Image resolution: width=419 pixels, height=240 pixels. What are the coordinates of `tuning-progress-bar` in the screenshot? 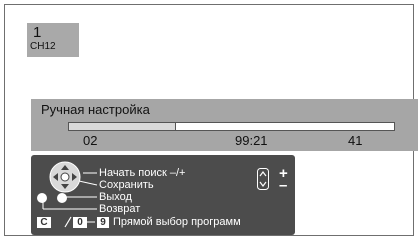 It's located at (231, 126).